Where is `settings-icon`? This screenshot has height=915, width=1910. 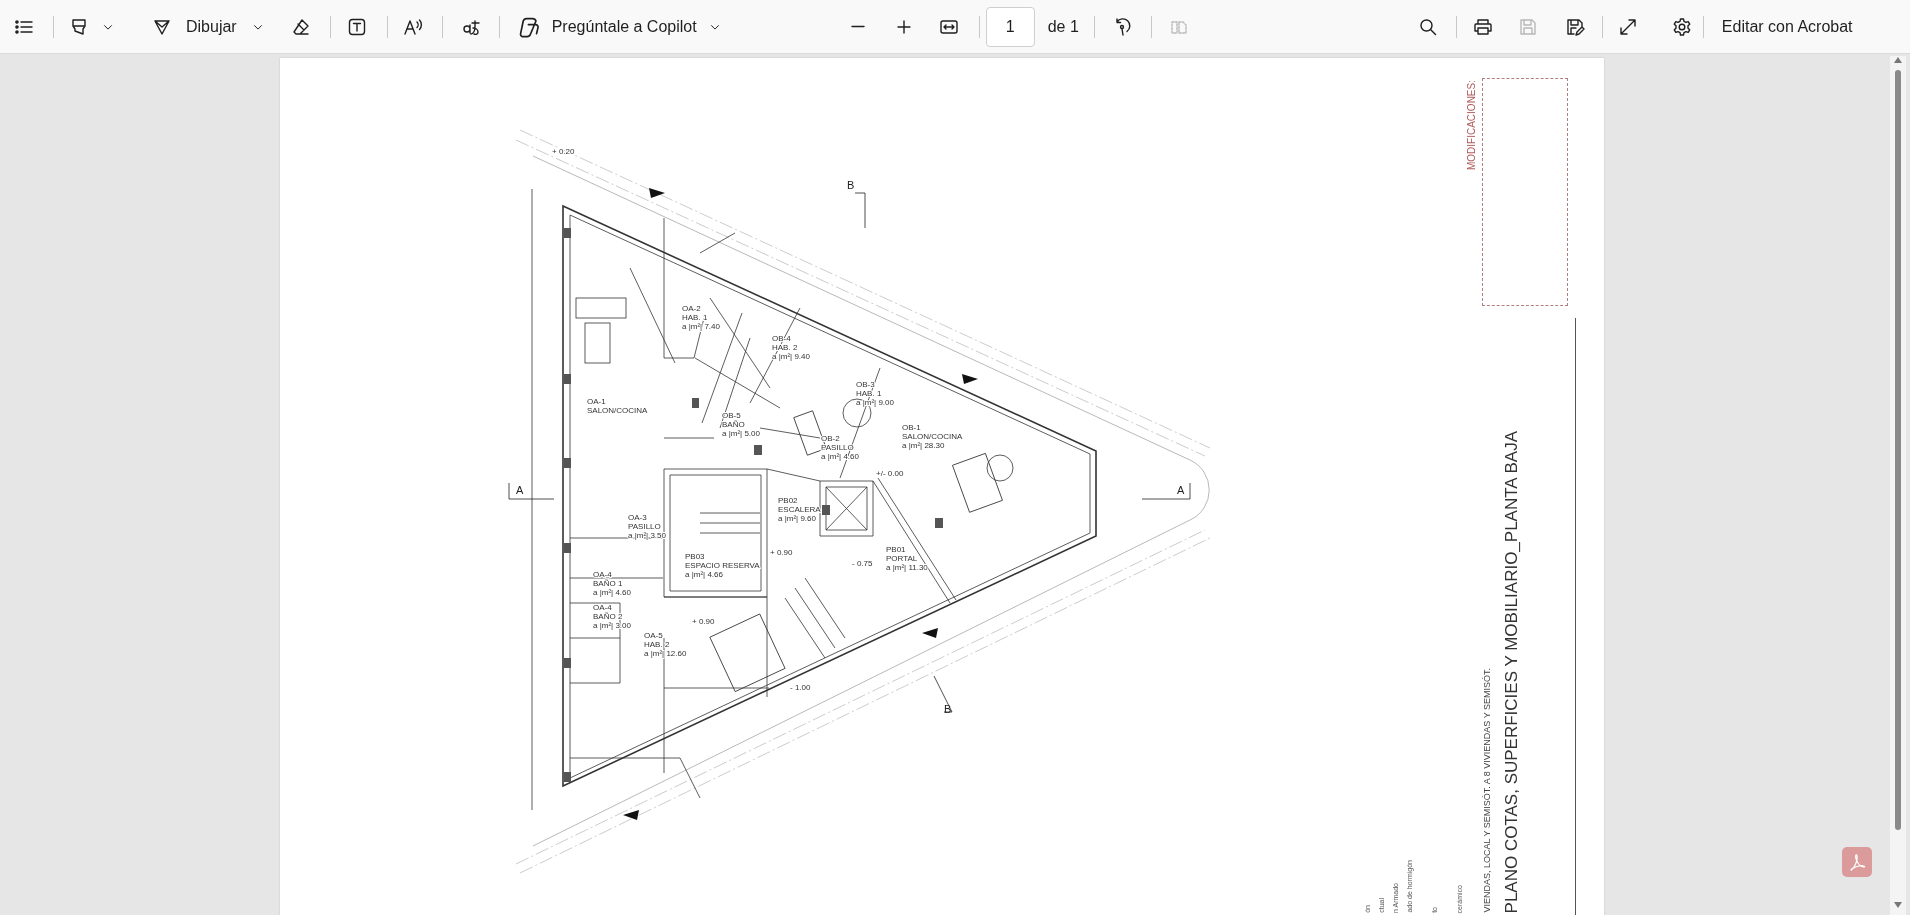 settings-icon is located at coordinates (1681, 26).